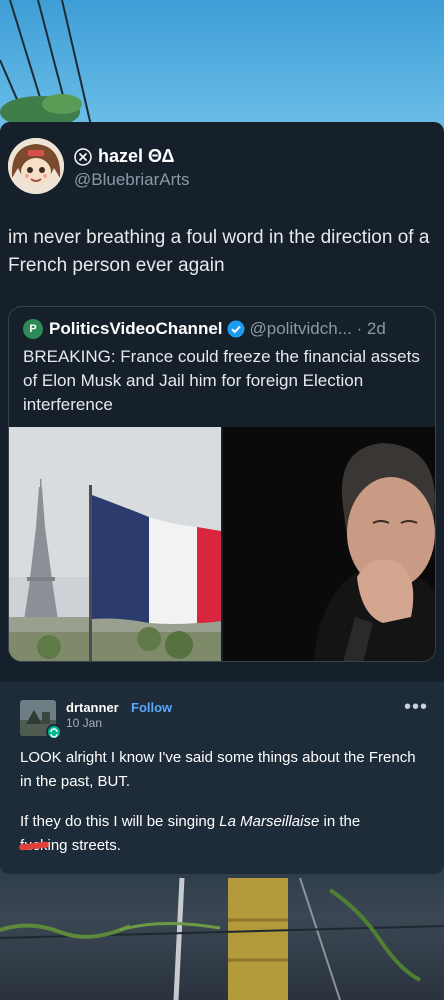 The height and width of the screenshot is (1000, 444). I want to click on p2-text-end: streets., so click(94, 845).